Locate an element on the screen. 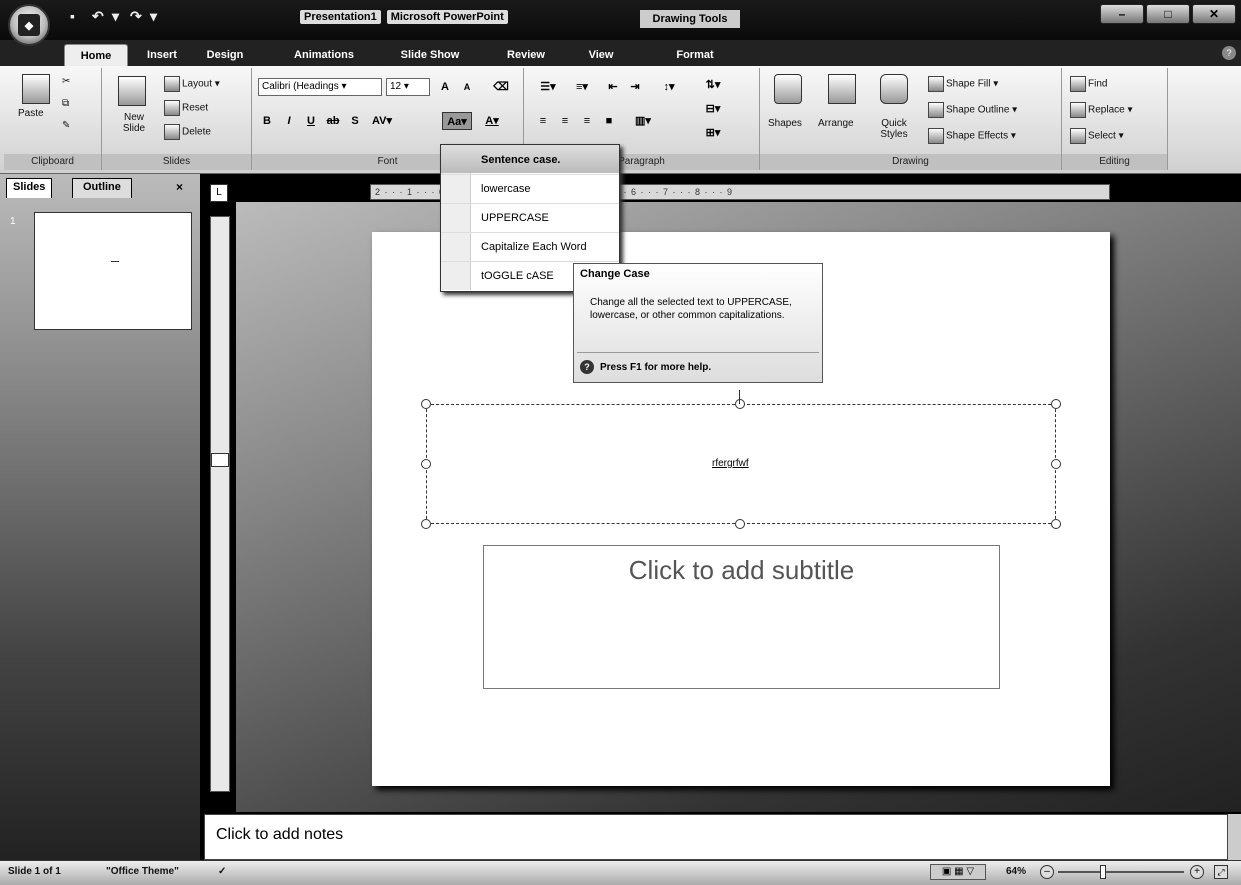 The image size is (1241, 885). quick-styles-button: Quick Styles is located at coordinates (894, 129).